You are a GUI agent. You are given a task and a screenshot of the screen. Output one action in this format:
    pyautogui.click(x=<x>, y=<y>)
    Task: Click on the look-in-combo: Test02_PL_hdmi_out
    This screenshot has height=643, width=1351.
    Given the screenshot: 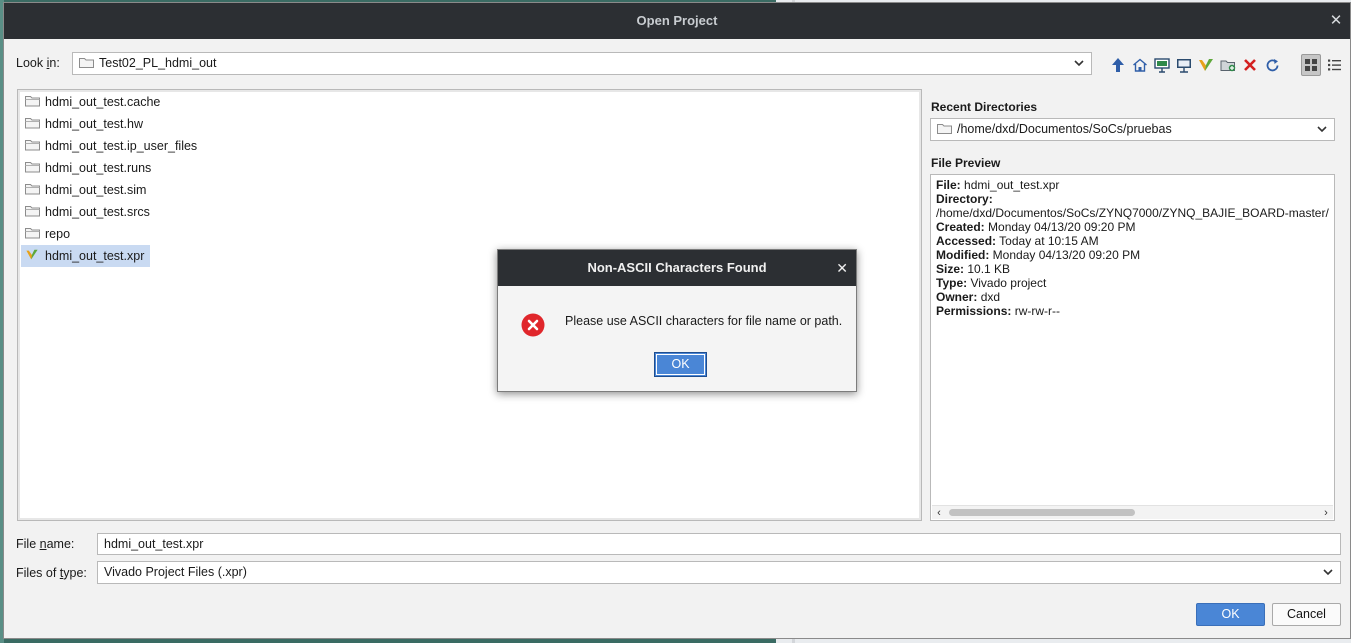 What is the action you would take?
    pyautogui.click(x=582, y=63)
    